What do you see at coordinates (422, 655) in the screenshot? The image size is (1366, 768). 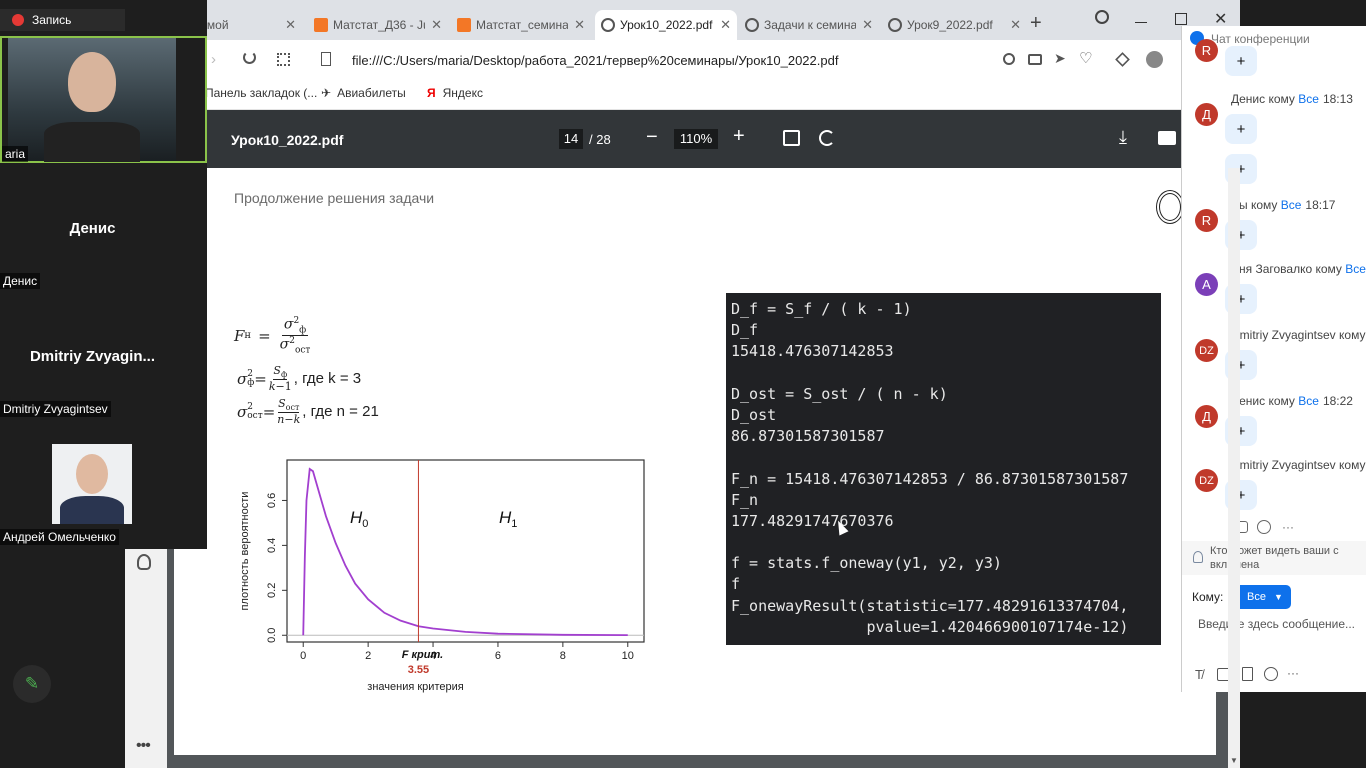 I see `critical-label: F крит.` at bounding box center [422, 655].